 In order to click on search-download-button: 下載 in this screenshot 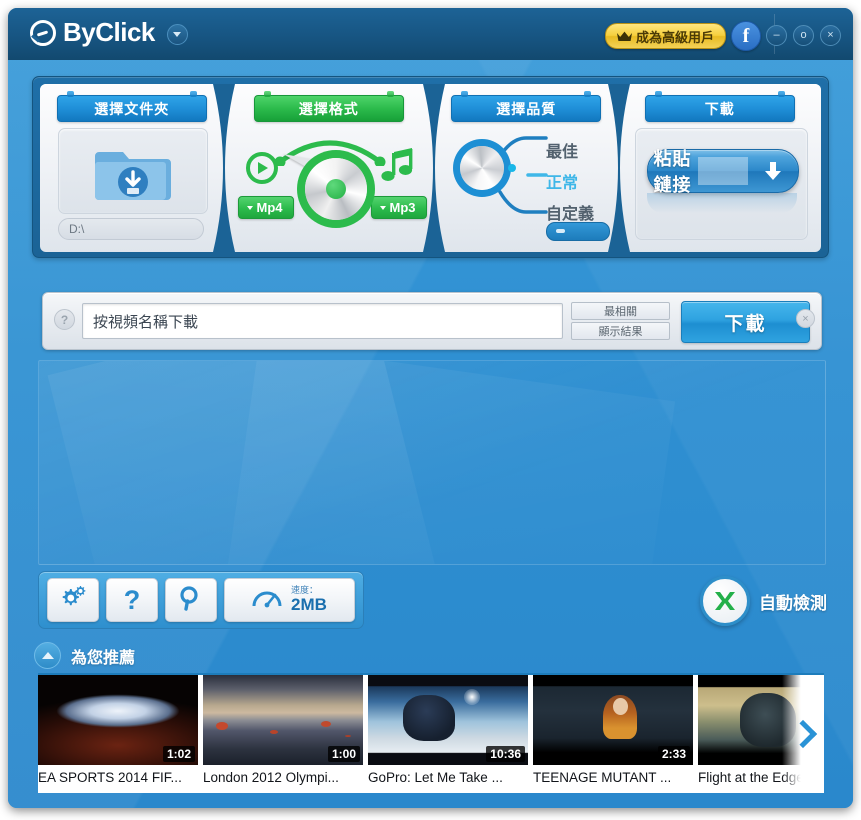, I will do `click(745, 322)`.